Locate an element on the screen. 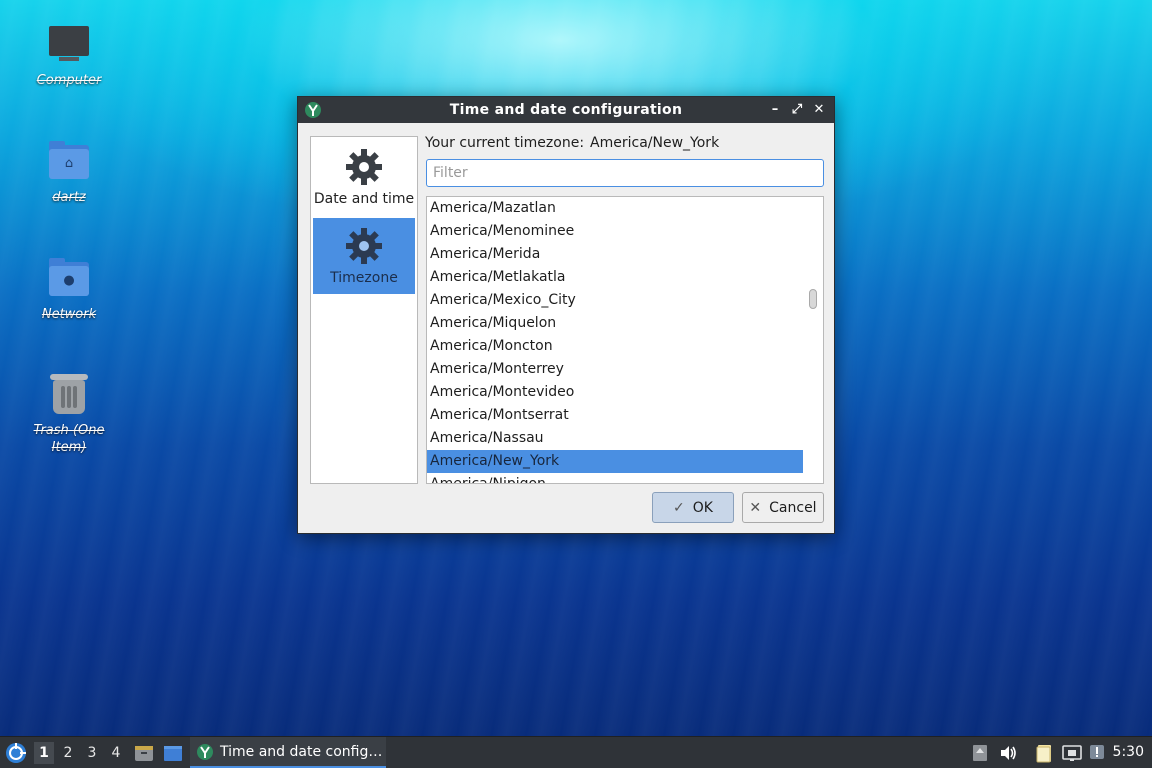  desktop-icon-dartz: ⌂ dartz is located at coordinates (69, 172).